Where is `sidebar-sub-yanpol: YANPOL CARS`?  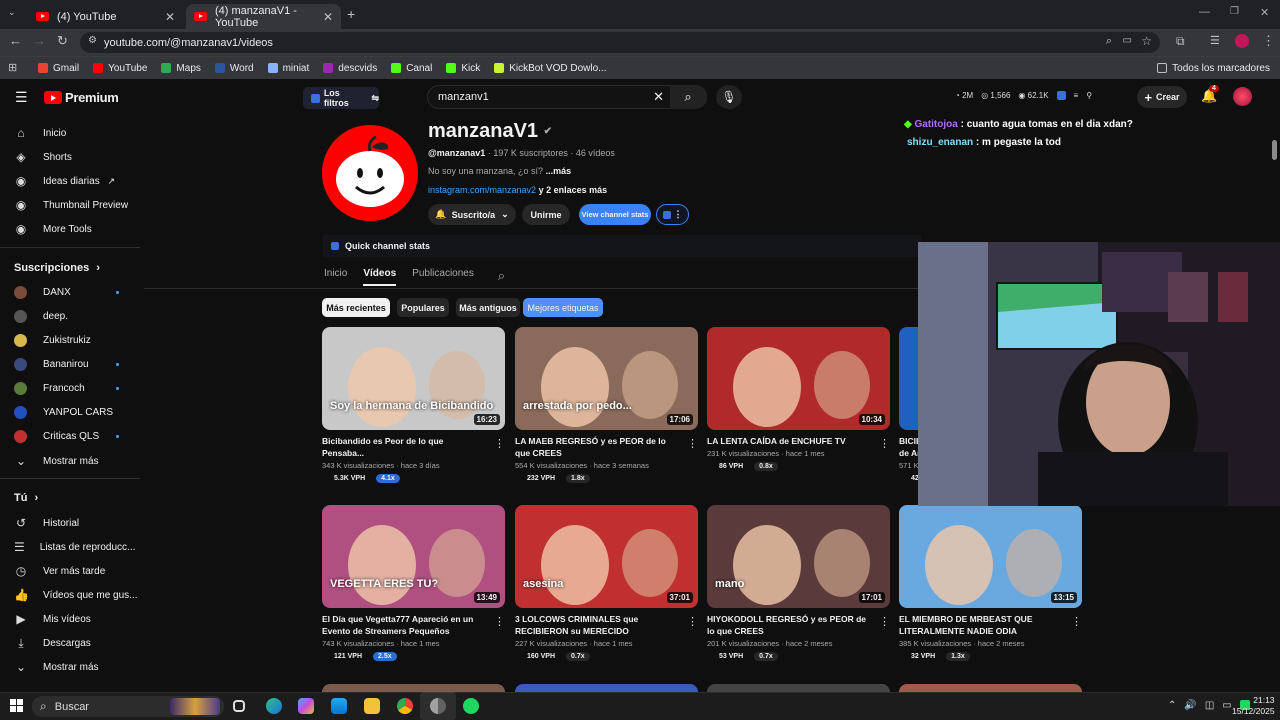 sidebar-sub-yanpol: YANPOL CARS is located at coordinates (71, 412).